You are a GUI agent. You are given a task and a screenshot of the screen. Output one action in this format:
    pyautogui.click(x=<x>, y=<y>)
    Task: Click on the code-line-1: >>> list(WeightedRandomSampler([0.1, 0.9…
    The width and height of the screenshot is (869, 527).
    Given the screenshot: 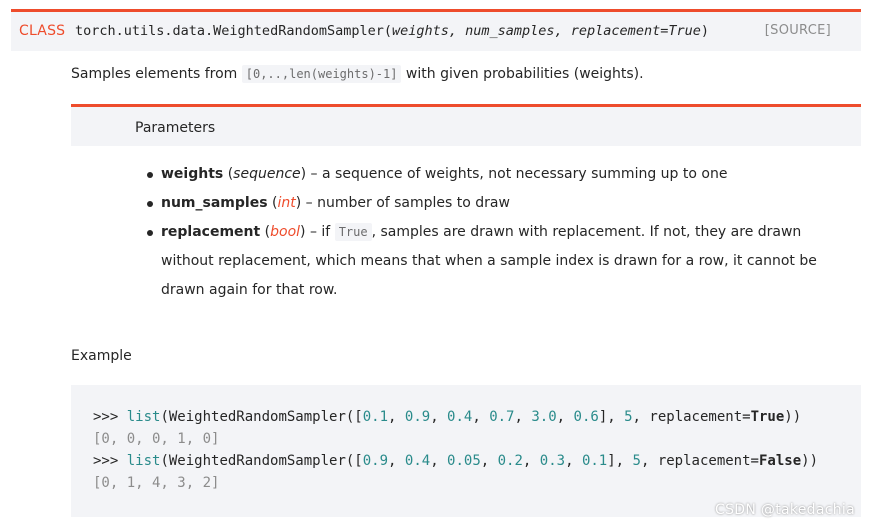 What is the action you would take?
    pyautogui.click(x=447, y=417)
    